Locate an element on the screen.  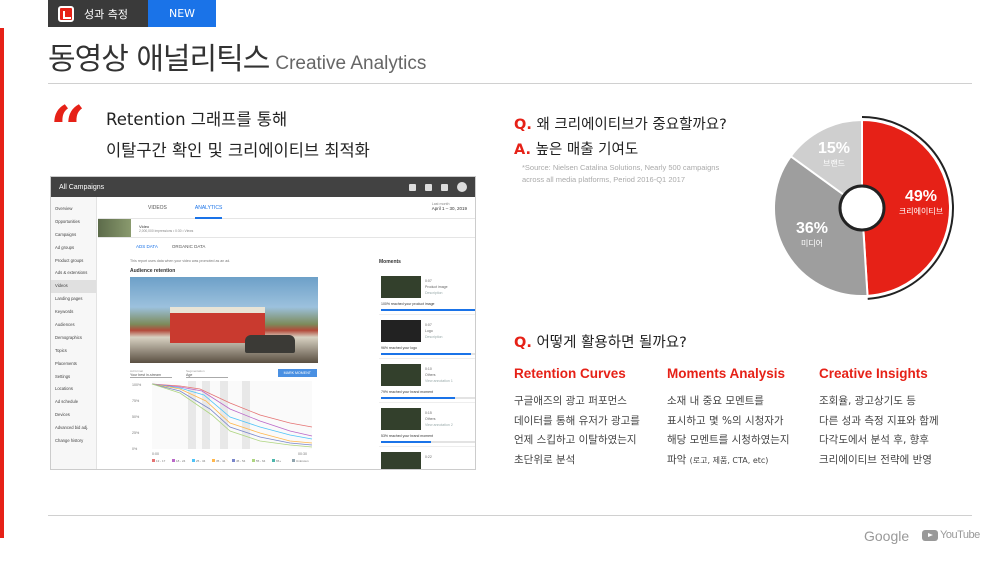
video-preview-image is located at coordinates (224, 320).